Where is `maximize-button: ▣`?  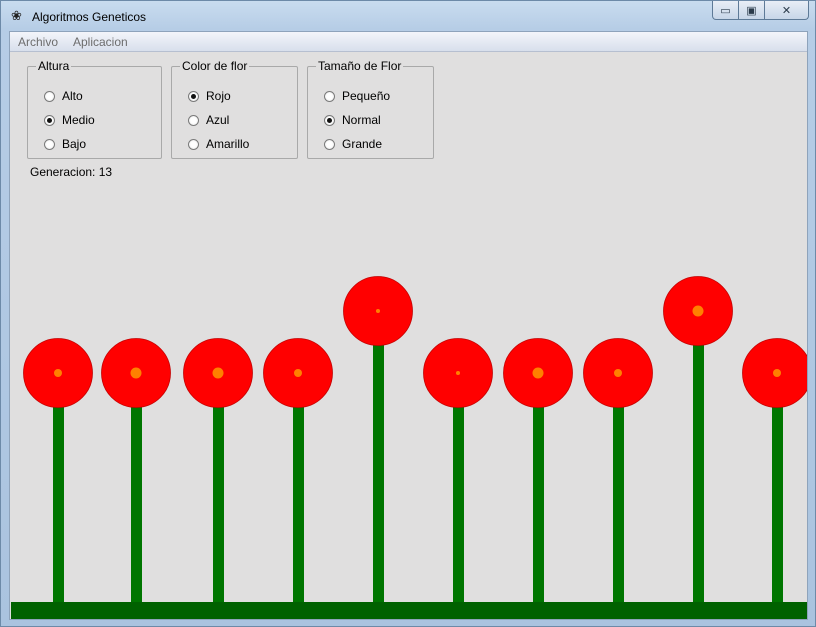 maximize-button: ▣ is located at coordinates (752, 10).